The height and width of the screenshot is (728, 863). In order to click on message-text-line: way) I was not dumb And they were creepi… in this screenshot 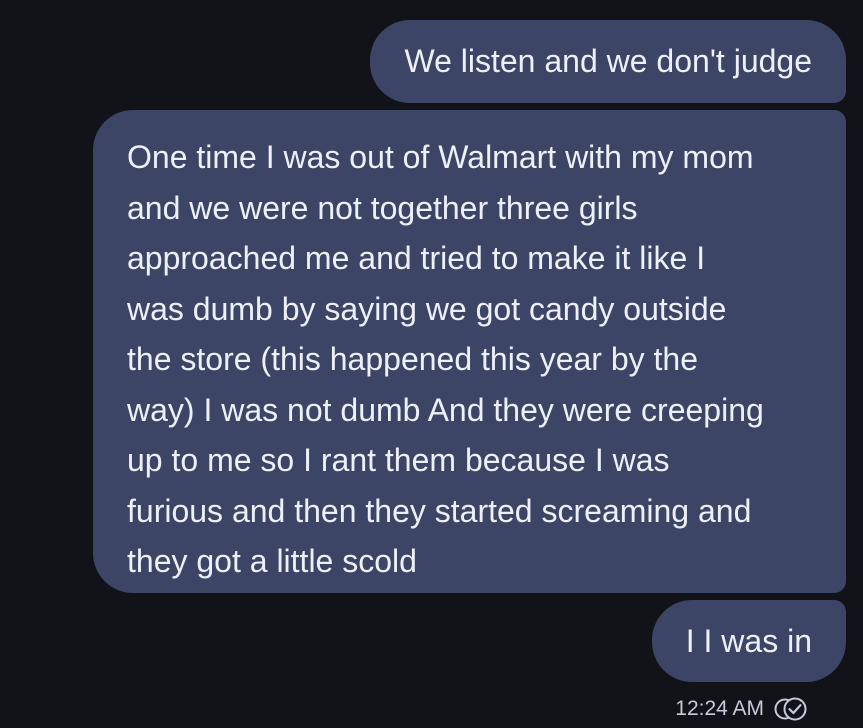, I will do `click(445, 409)`.